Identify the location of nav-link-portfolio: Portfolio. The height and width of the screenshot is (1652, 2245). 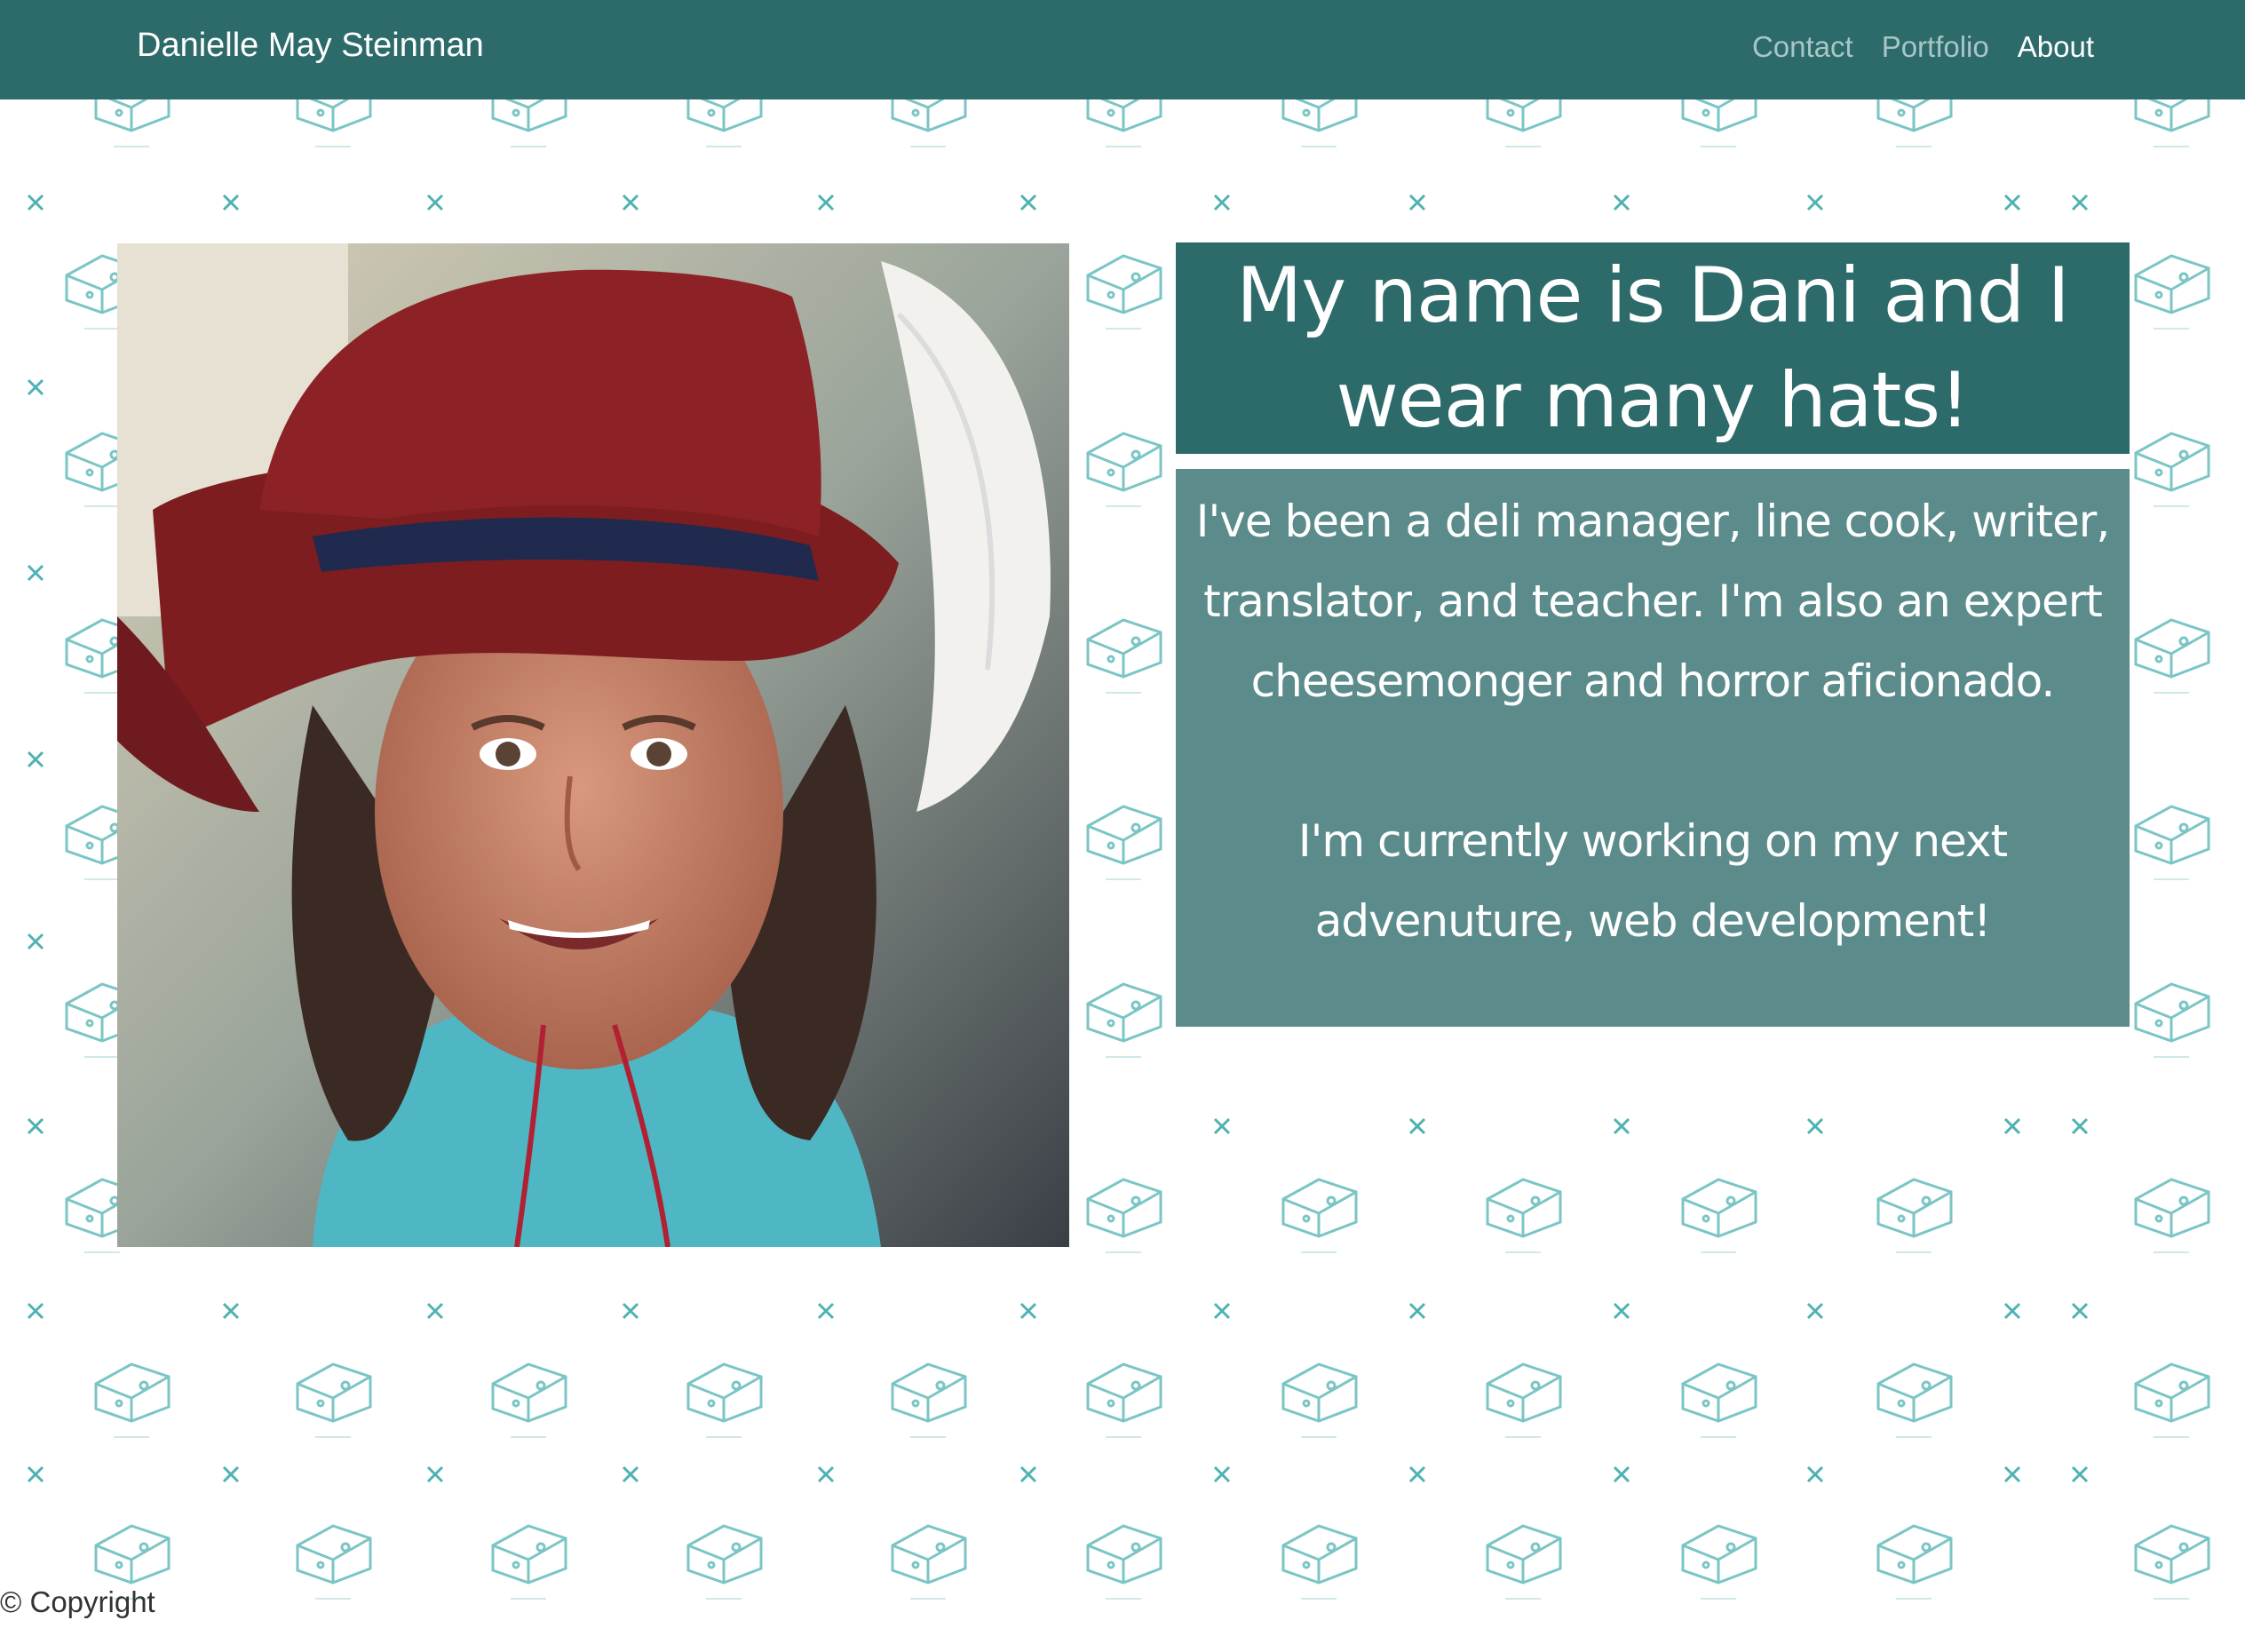
(1935, 47).